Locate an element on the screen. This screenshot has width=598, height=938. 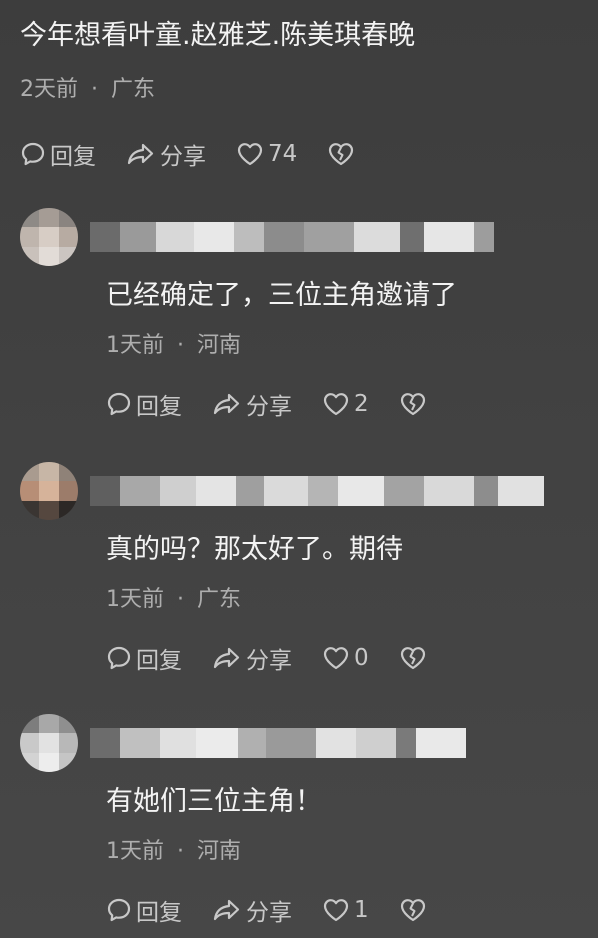
reply-text: 真的吗？那太好了。期待 is located at coordinates (254, 549).